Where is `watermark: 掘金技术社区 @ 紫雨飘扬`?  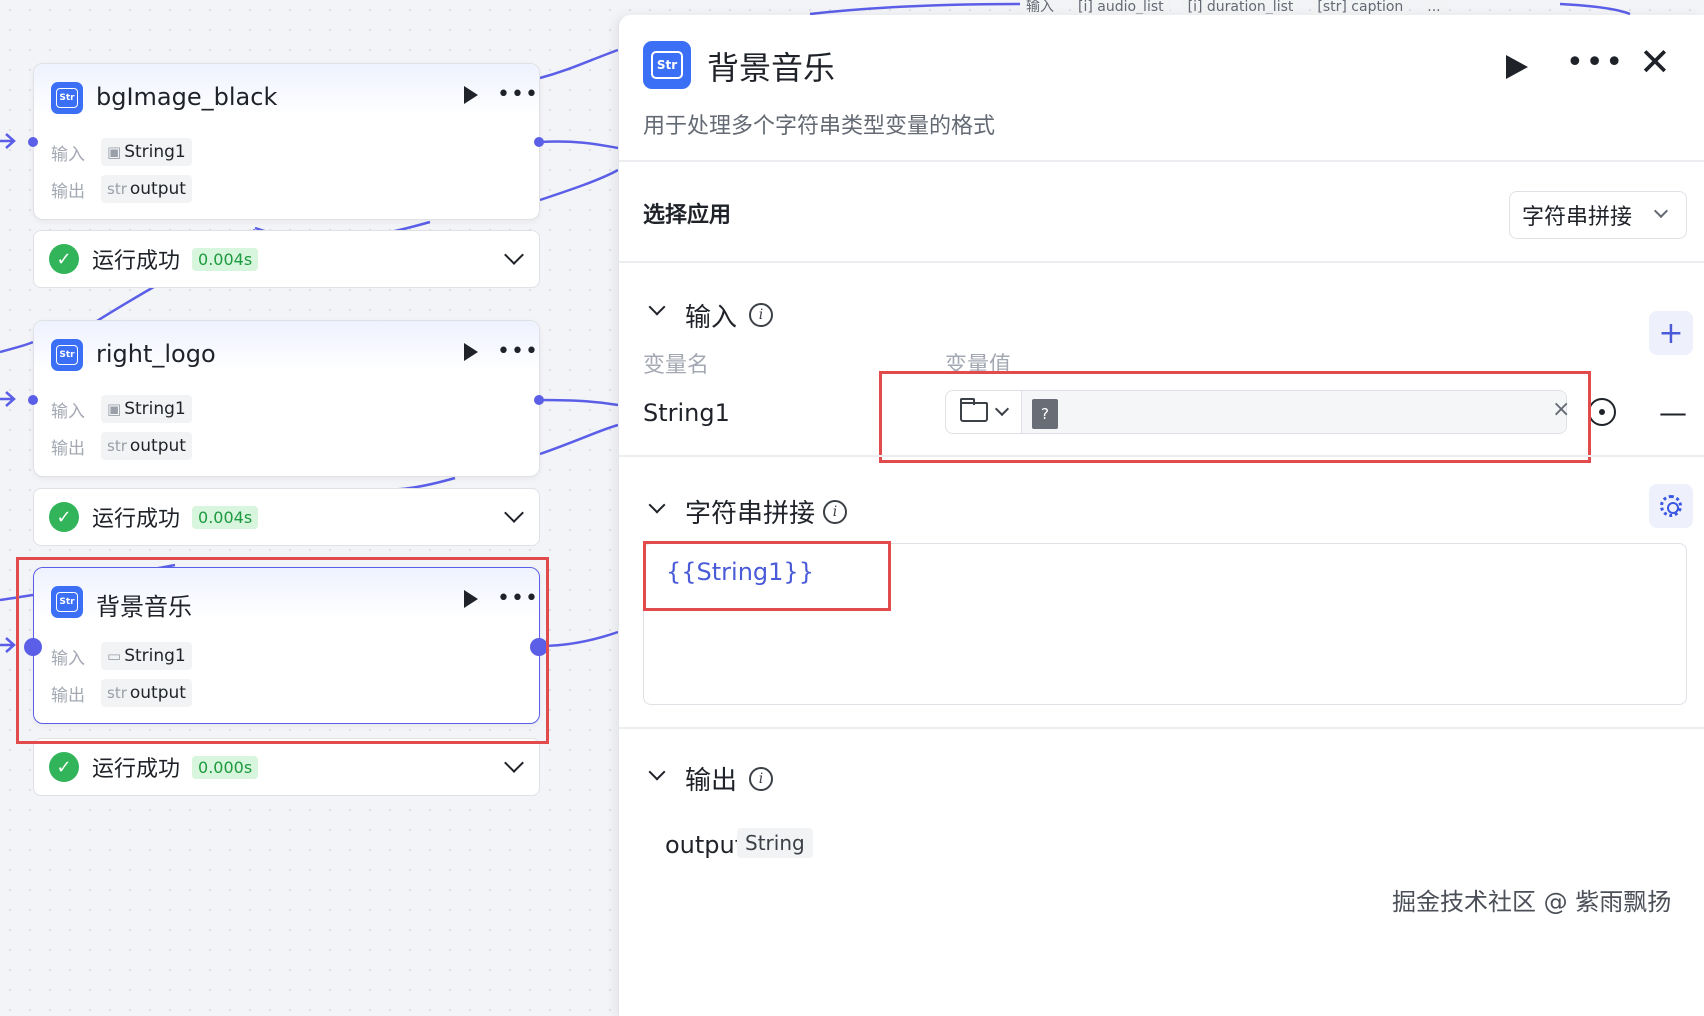
watermark: 掘金技术社区 @ 紫雨飘扬 is located at coordinates (1532, 902).